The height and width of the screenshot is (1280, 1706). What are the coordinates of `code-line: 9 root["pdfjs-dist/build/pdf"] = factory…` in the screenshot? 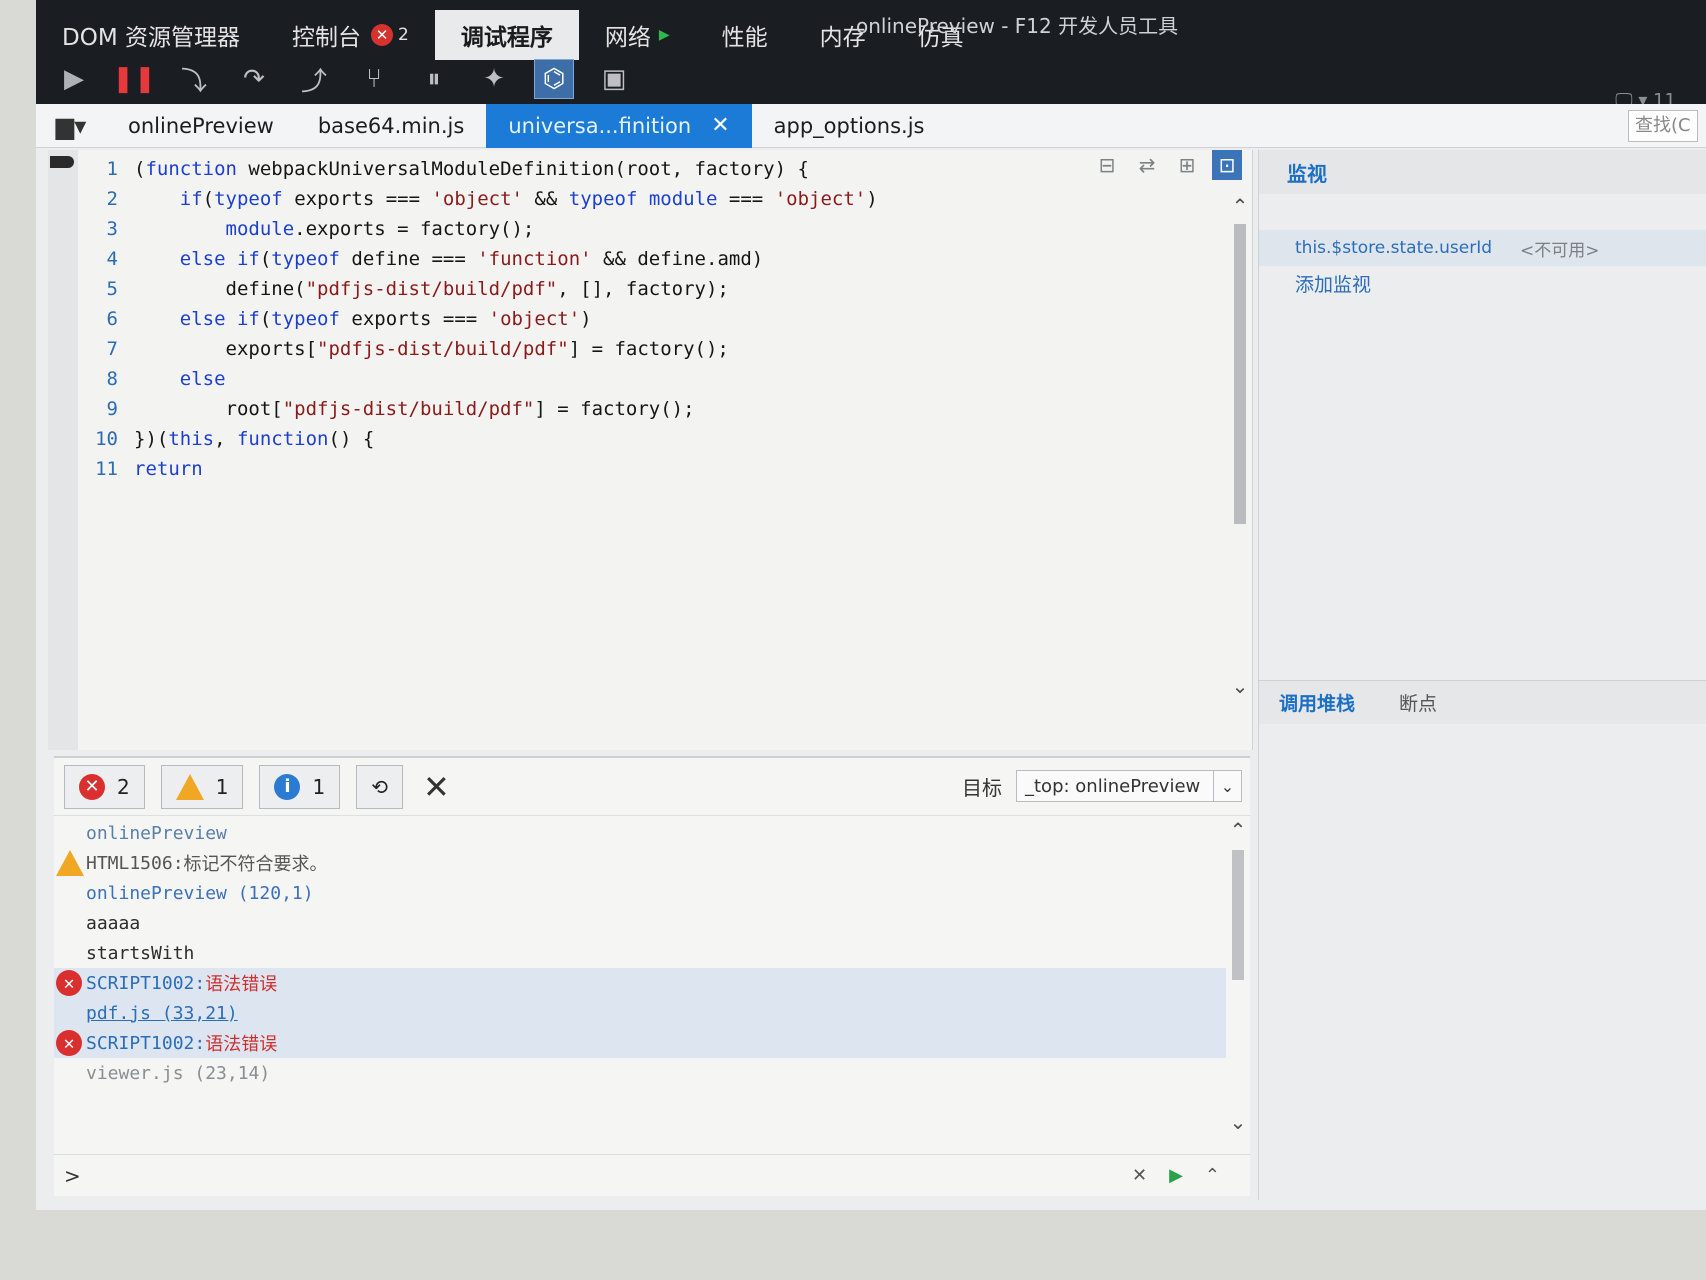 It's located at (387, 409).